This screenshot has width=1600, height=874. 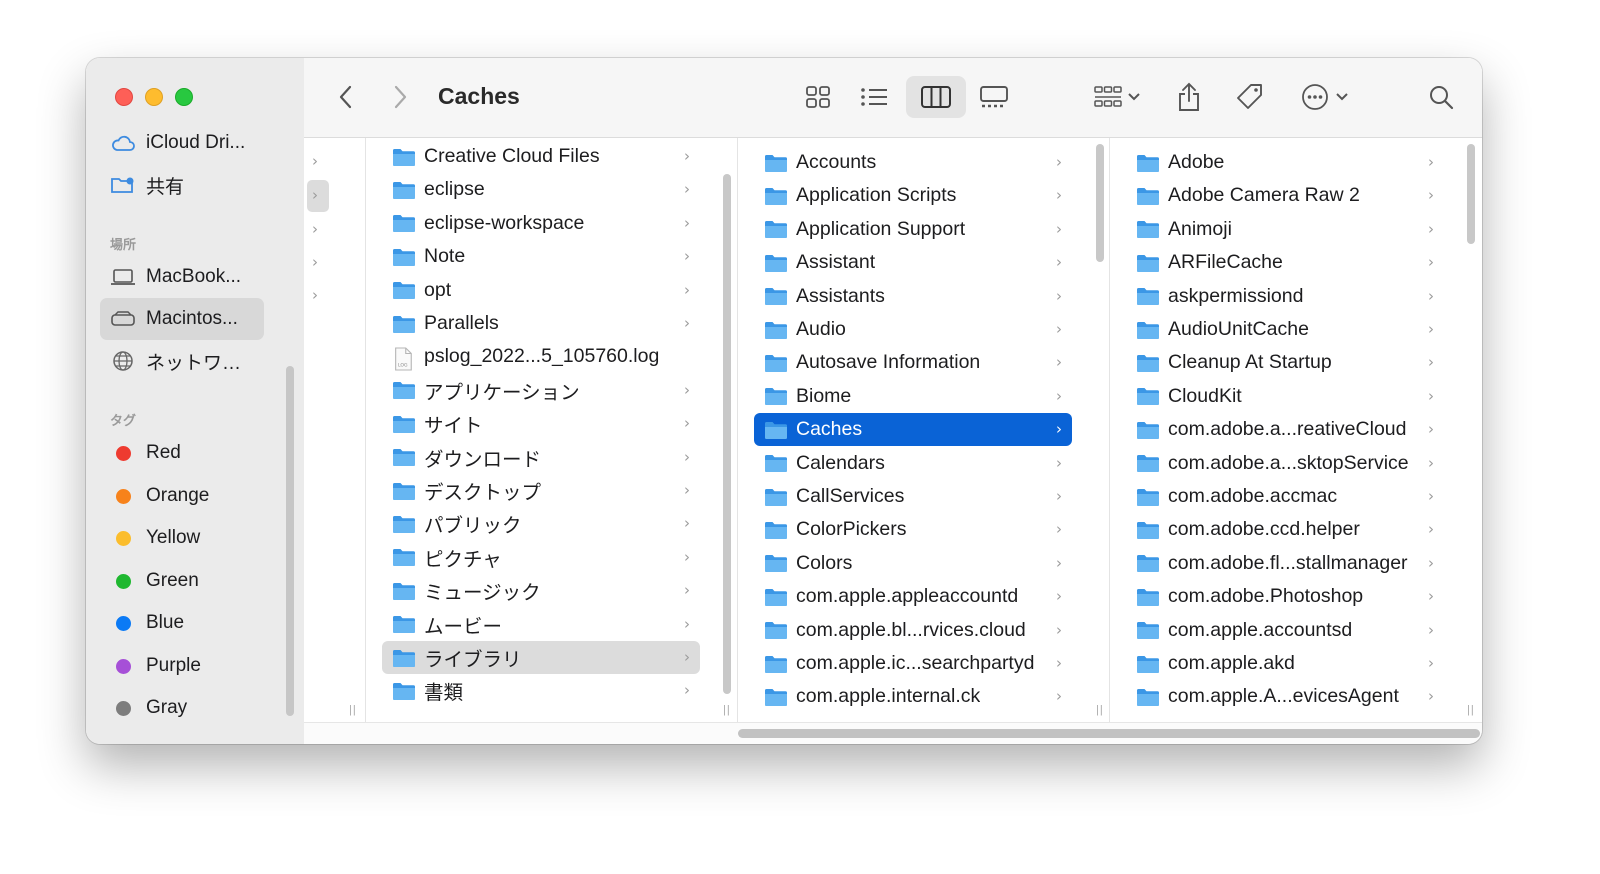 What do you see at coordinates (1285, 663) in the screenshot?
I see `list-item: com.apple.akd ›` at bounding box center [1285, 663].